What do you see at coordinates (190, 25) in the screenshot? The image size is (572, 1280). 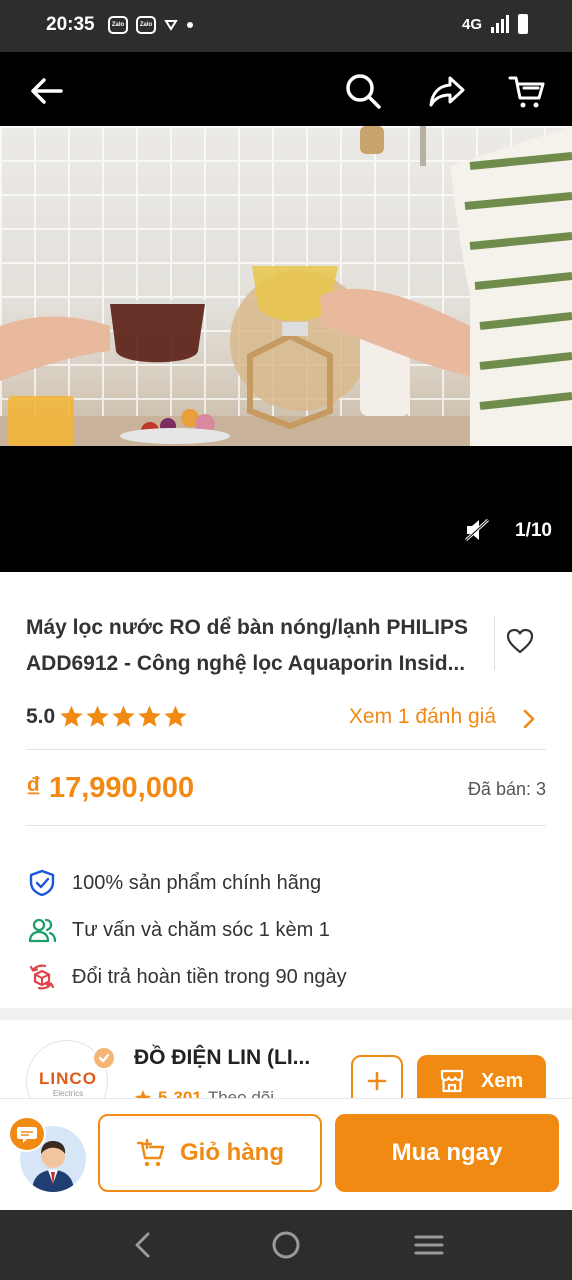 I see `dot-icon` at bounding box center [190, 25].